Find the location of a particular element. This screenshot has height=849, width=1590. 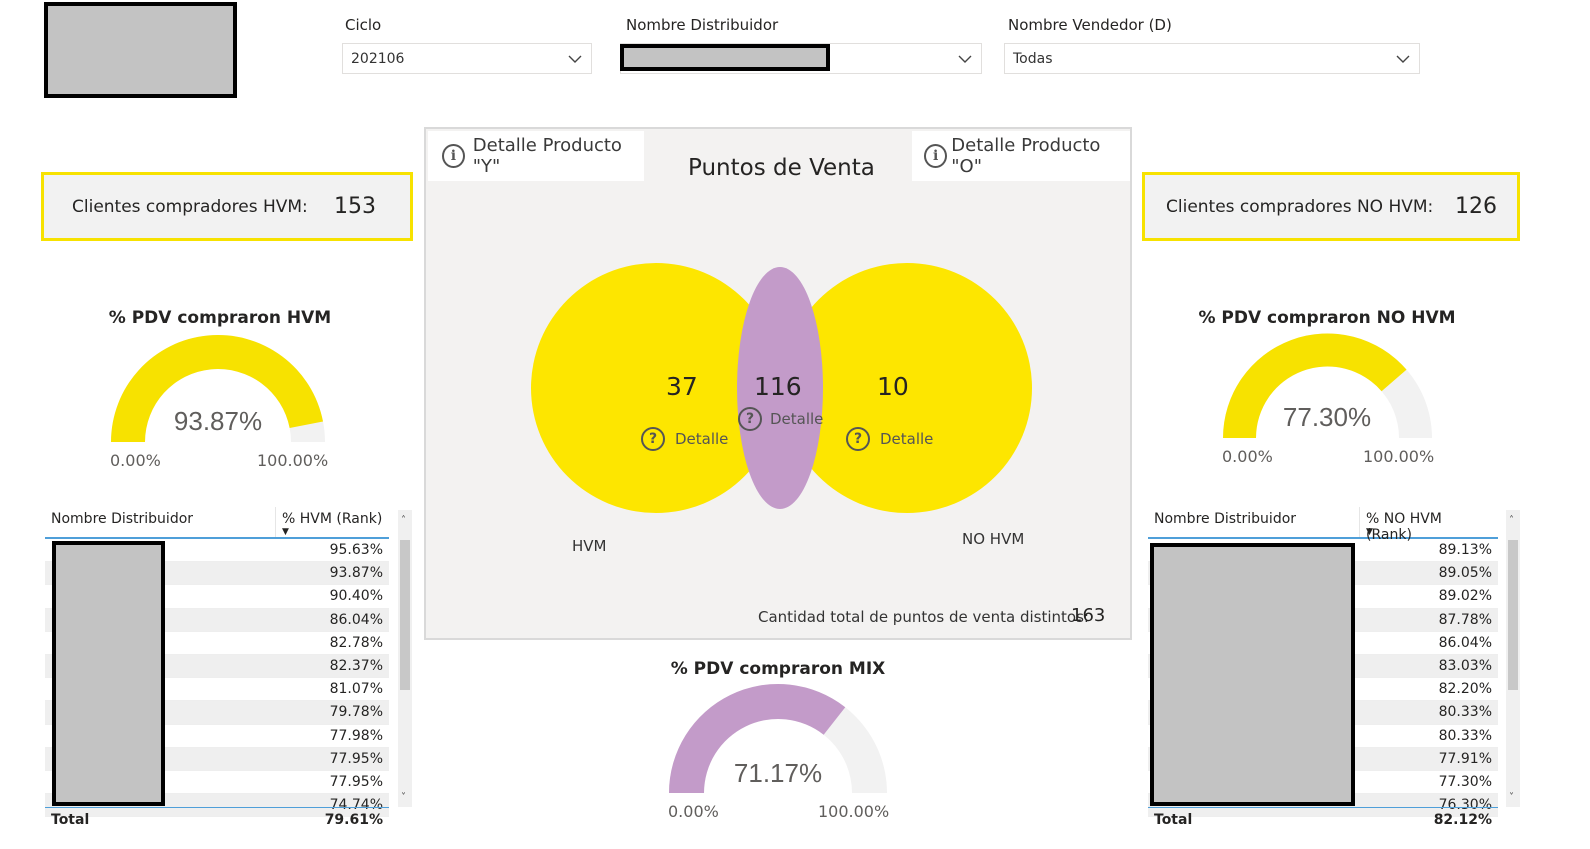

vendedor-dropdown: Todas is located at coordinates (1212, 58).